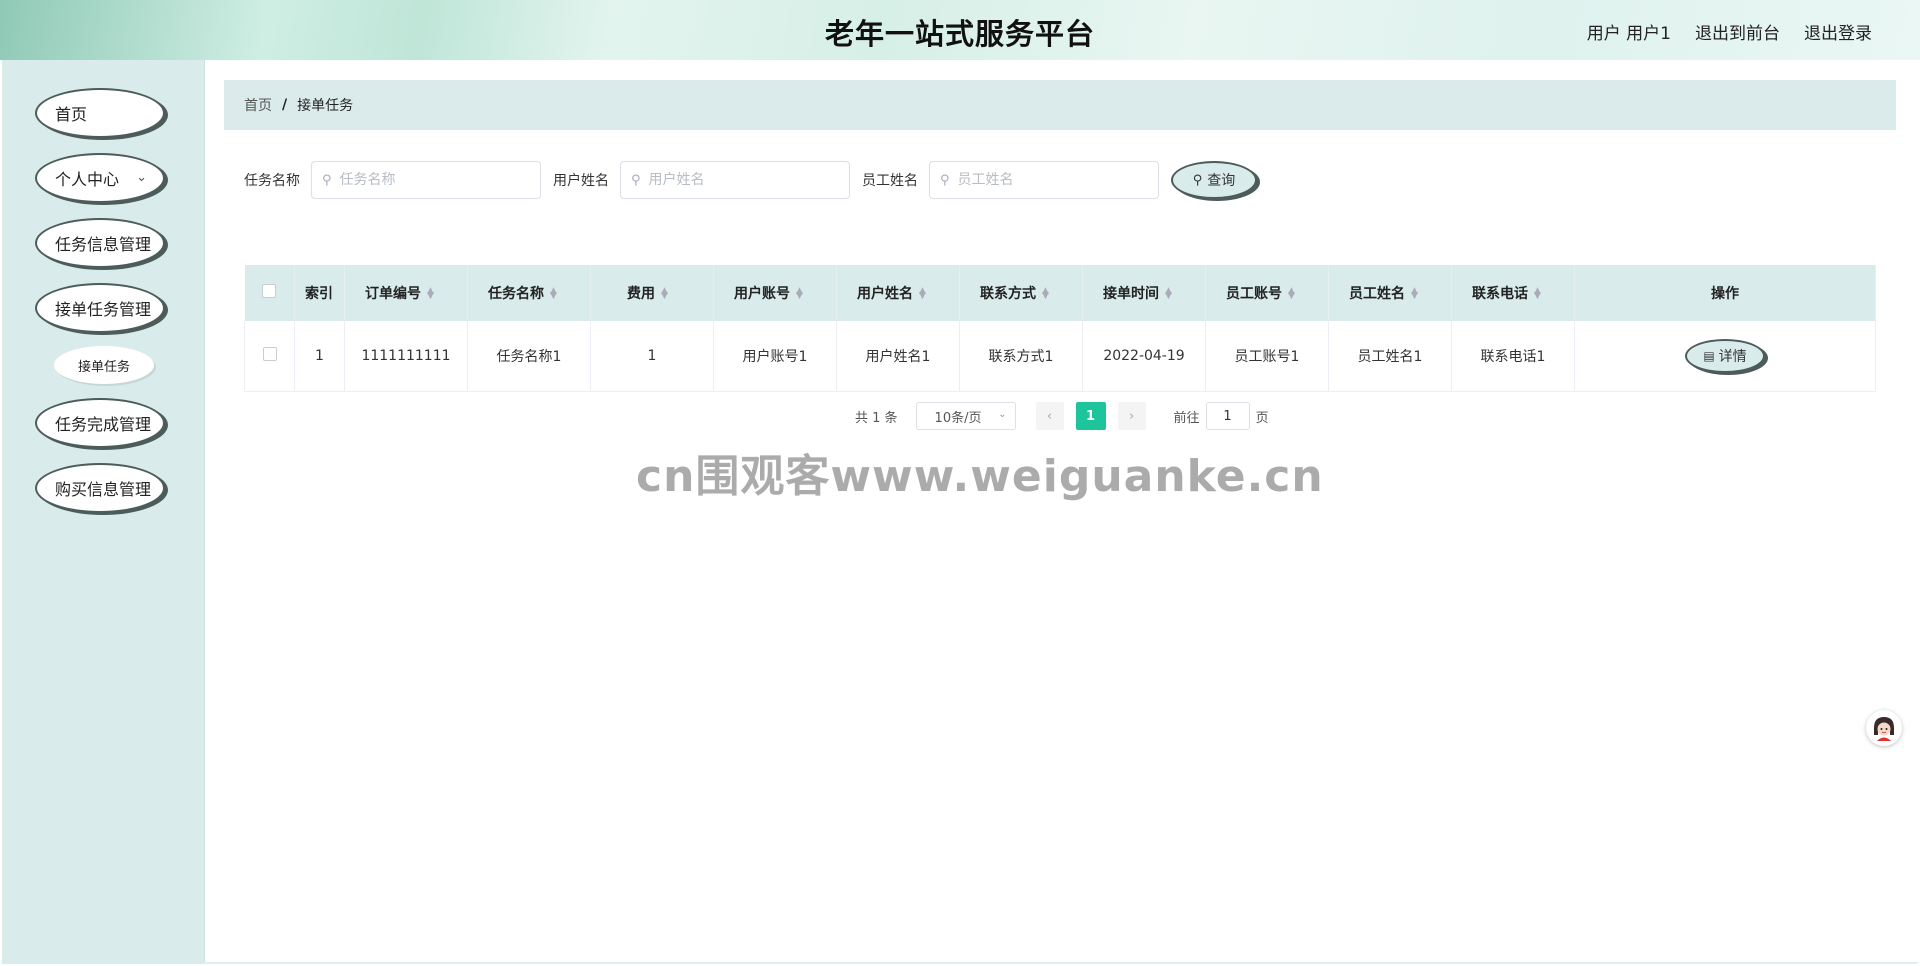 The height and width of the screenshot is (966, 1920). What do you see at coordinates (1390, 356) in the screenshot?
I see `cell-staff-name: 员工姓名1` at bounding box center [1390, 356].